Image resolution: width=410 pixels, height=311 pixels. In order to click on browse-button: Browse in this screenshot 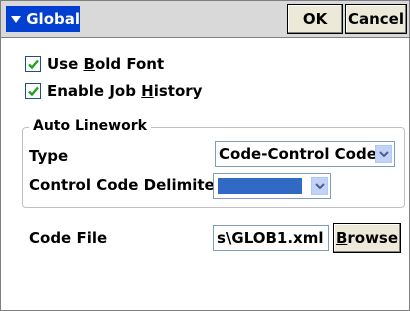, I will do `click(367, 238)`.